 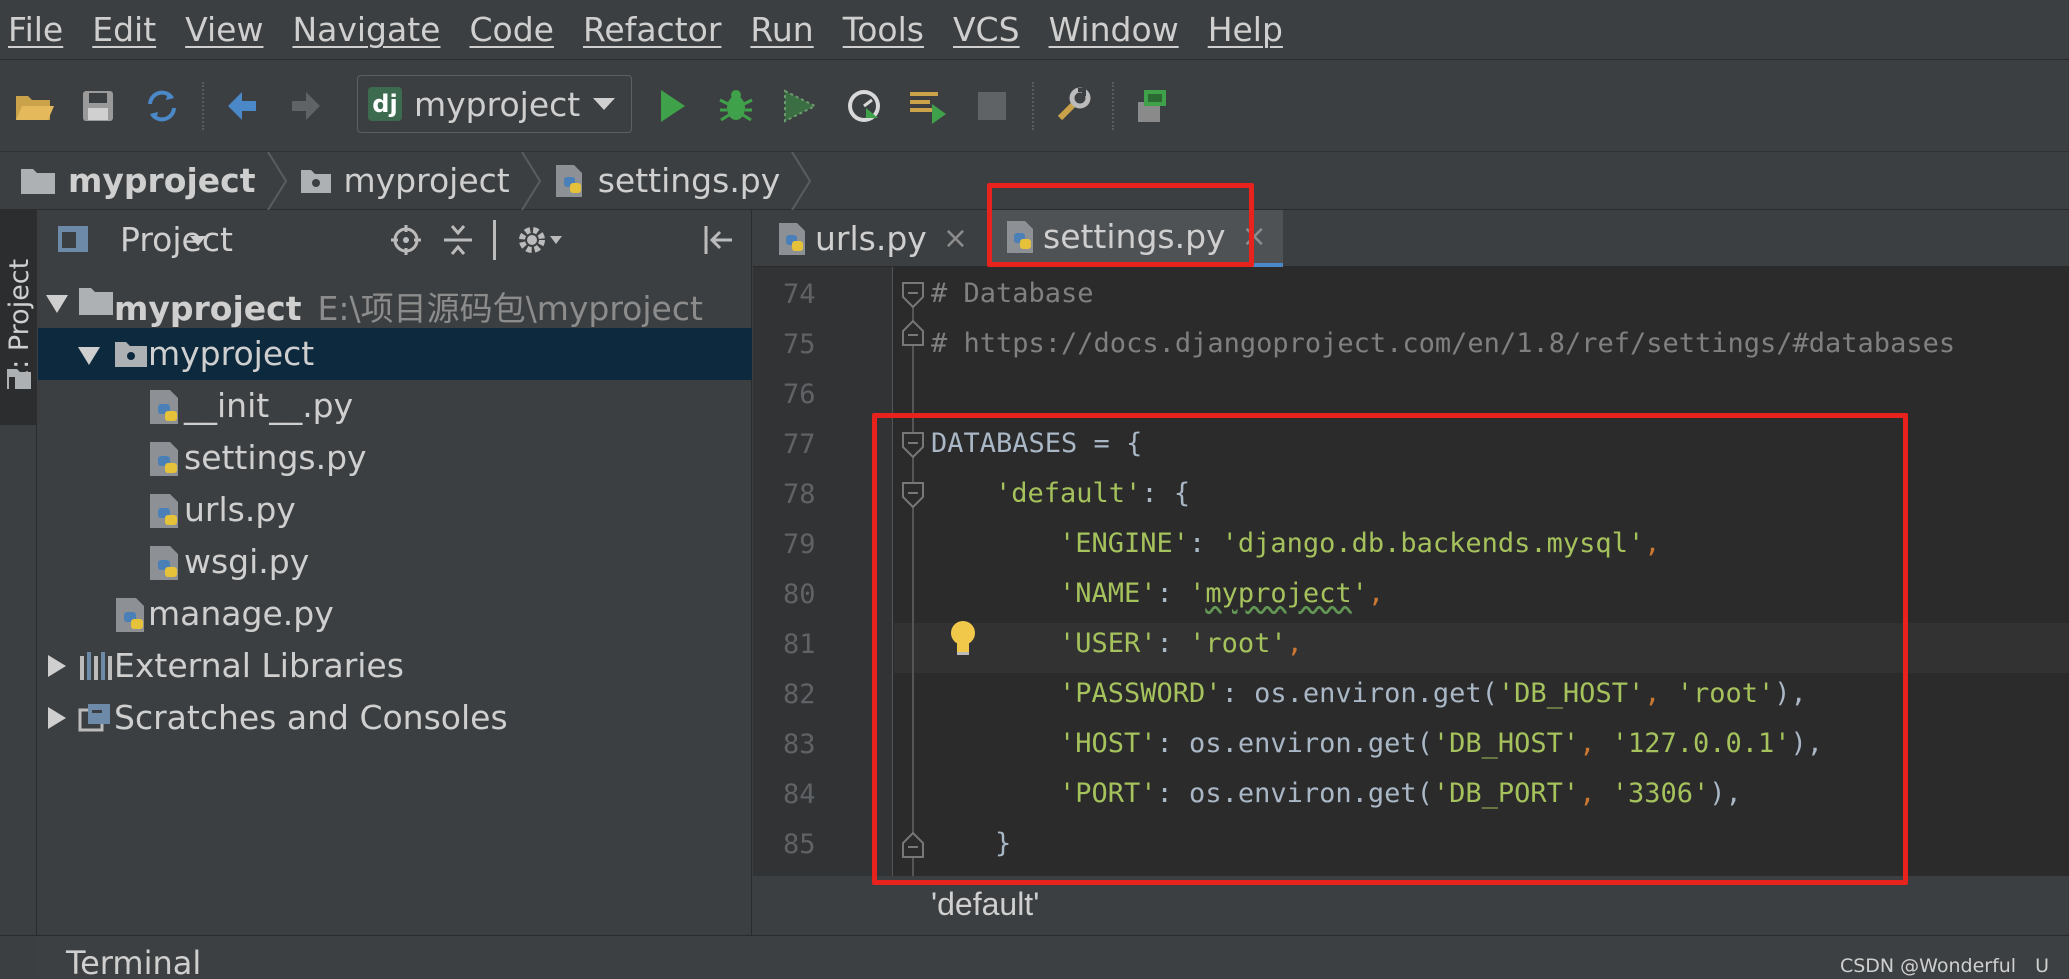 I want to click on menu-view: View, so click(x=224, y=29).